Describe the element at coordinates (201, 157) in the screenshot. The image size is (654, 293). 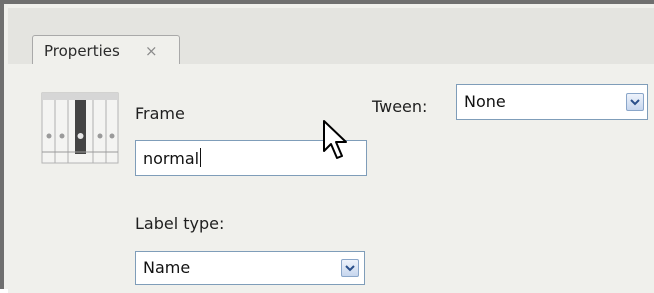
I see `text-caret` at that location.